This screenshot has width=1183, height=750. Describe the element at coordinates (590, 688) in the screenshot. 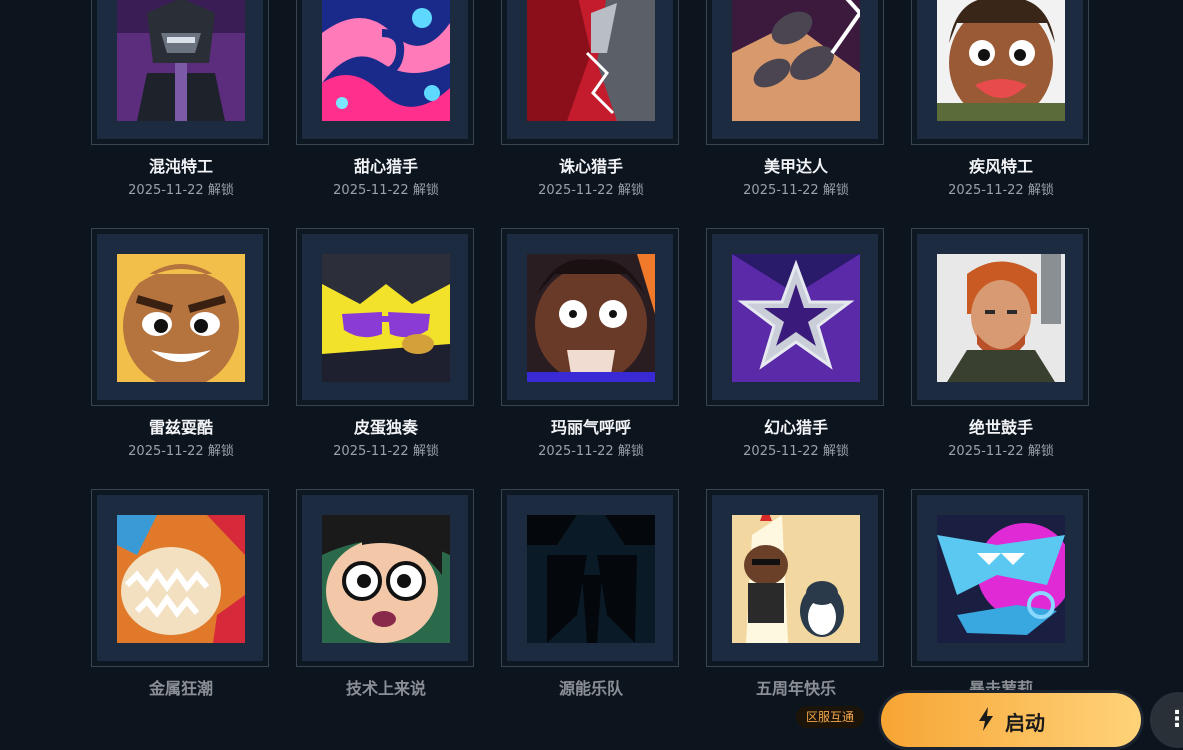

I see `card-name: 源能乐队` at that location.